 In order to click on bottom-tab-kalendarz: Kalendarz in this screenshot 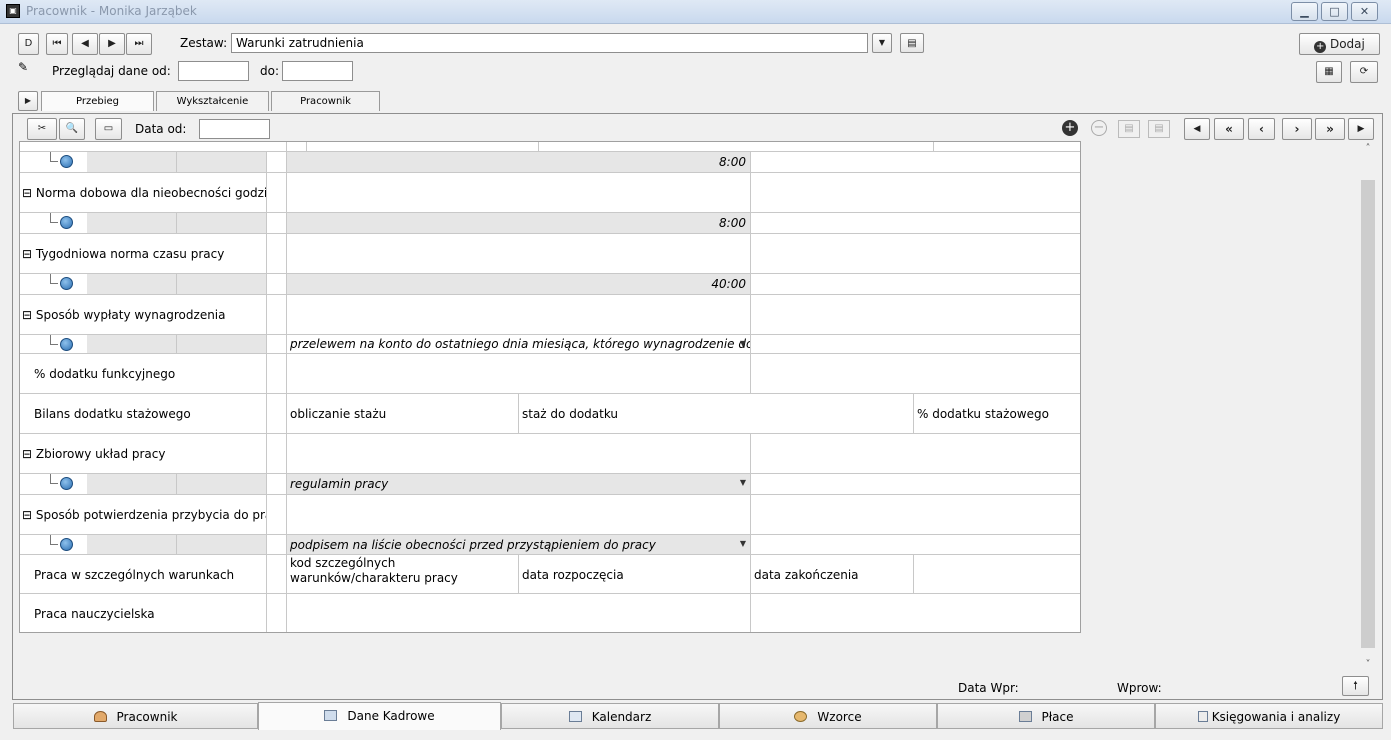, I will do `click(610, 716)`.